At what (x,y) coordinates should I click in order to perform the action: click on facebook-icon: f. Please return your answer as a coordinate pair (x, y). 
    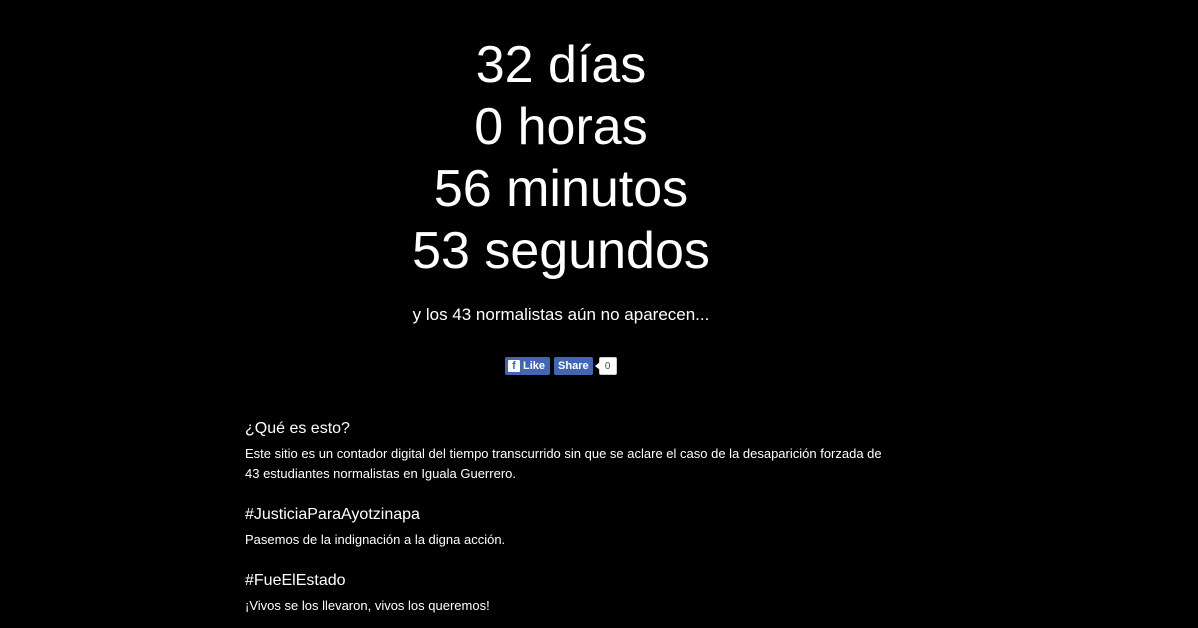
    Looking at the image, I should click on (514, 366).